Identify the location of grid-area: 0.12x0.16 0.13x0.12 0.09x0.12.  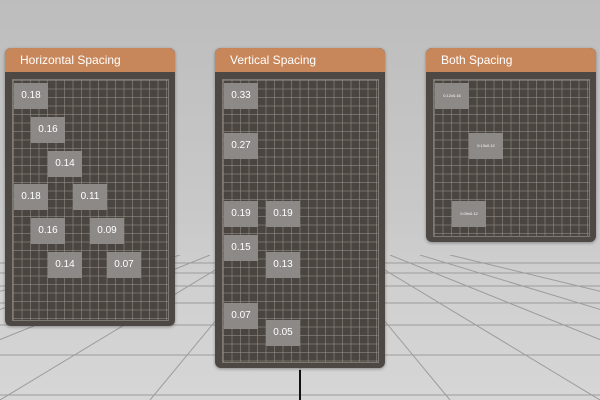
(511, 158).